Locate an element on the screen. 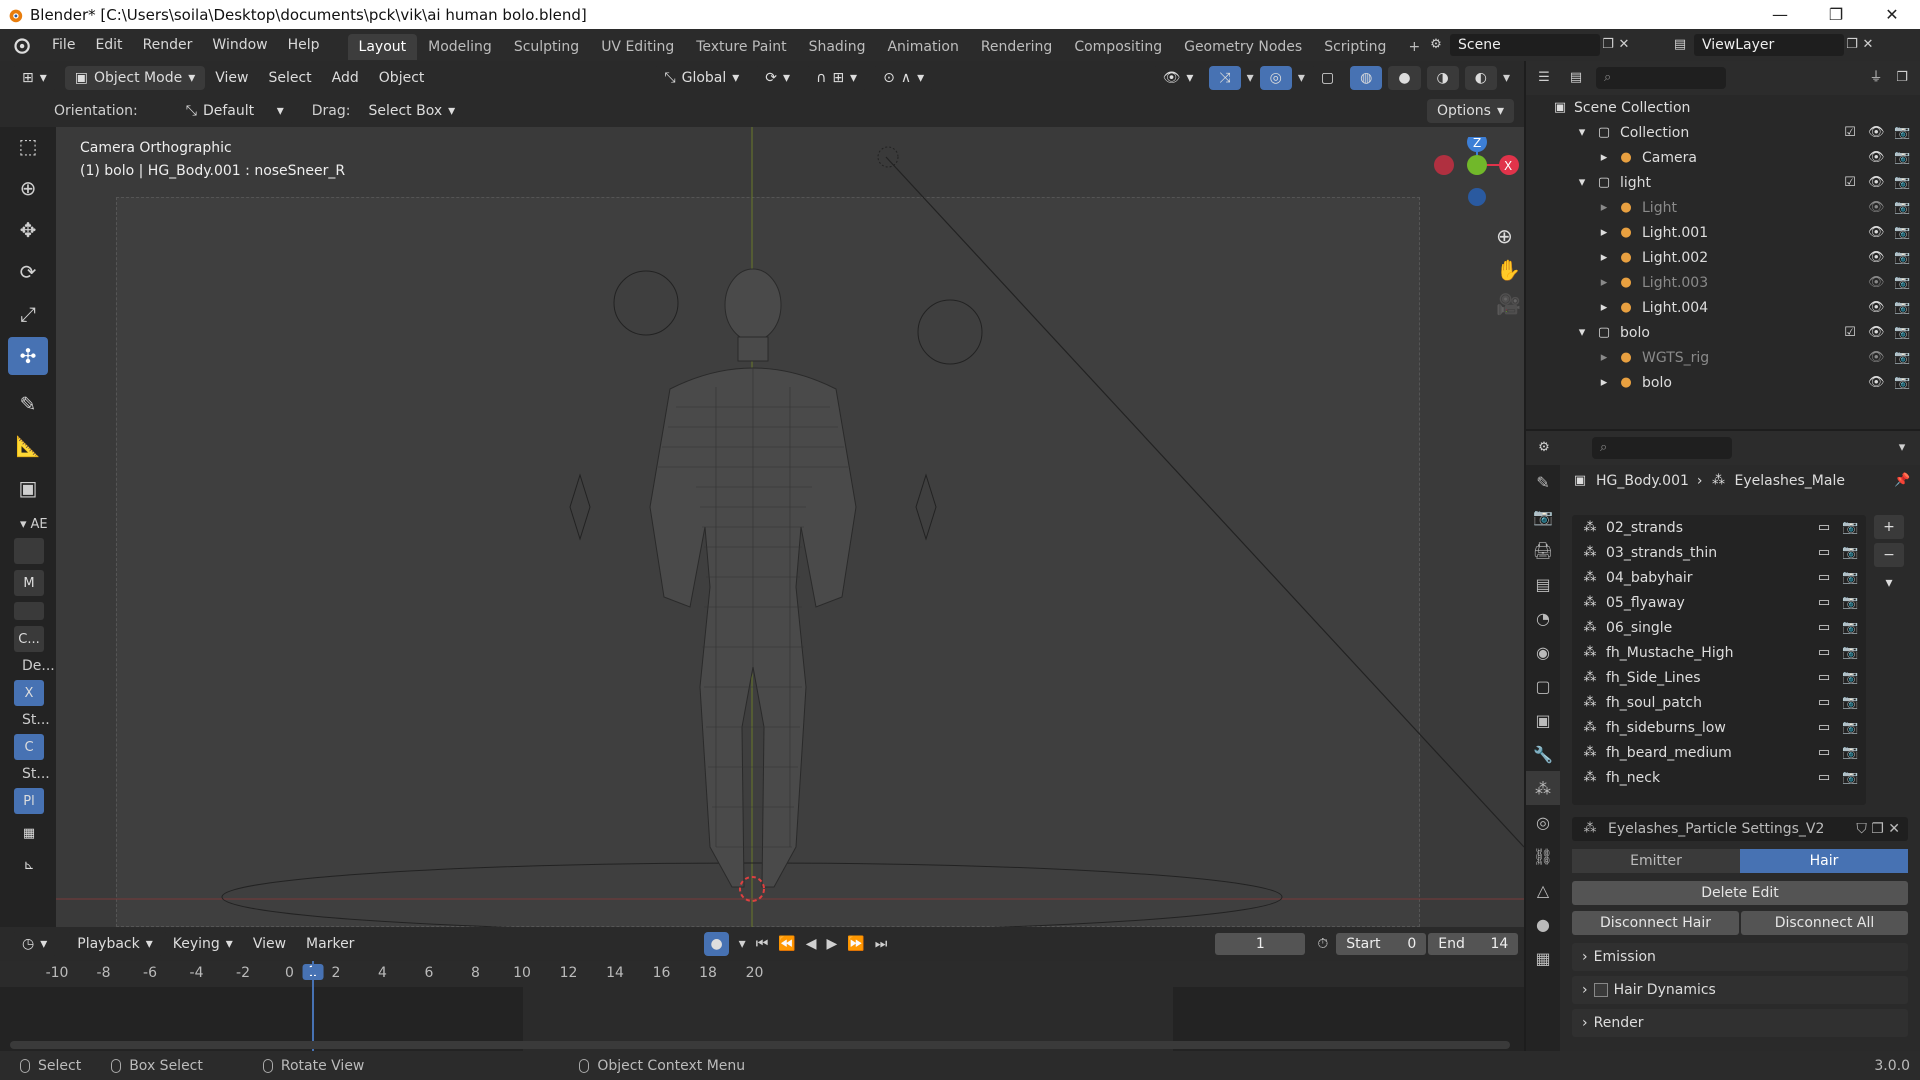 The image size is (1920, 1080). hair-dynamics-checkbox is located at coordinates (1600, 990).